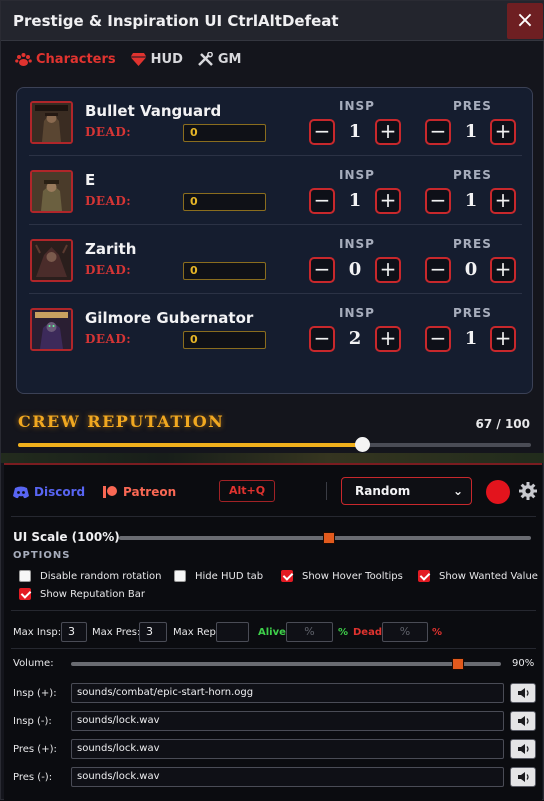 This screenshot has width=544, height=801. What do you see at coordinates (128, 59) in the screenshot?
I see `tab-bar: Characters HUD GM` at bounding box center [128, 59].